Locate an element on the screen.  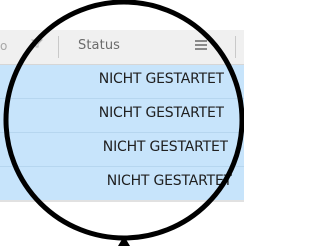
status-column-header: Status is located at coordinates (99, 45).